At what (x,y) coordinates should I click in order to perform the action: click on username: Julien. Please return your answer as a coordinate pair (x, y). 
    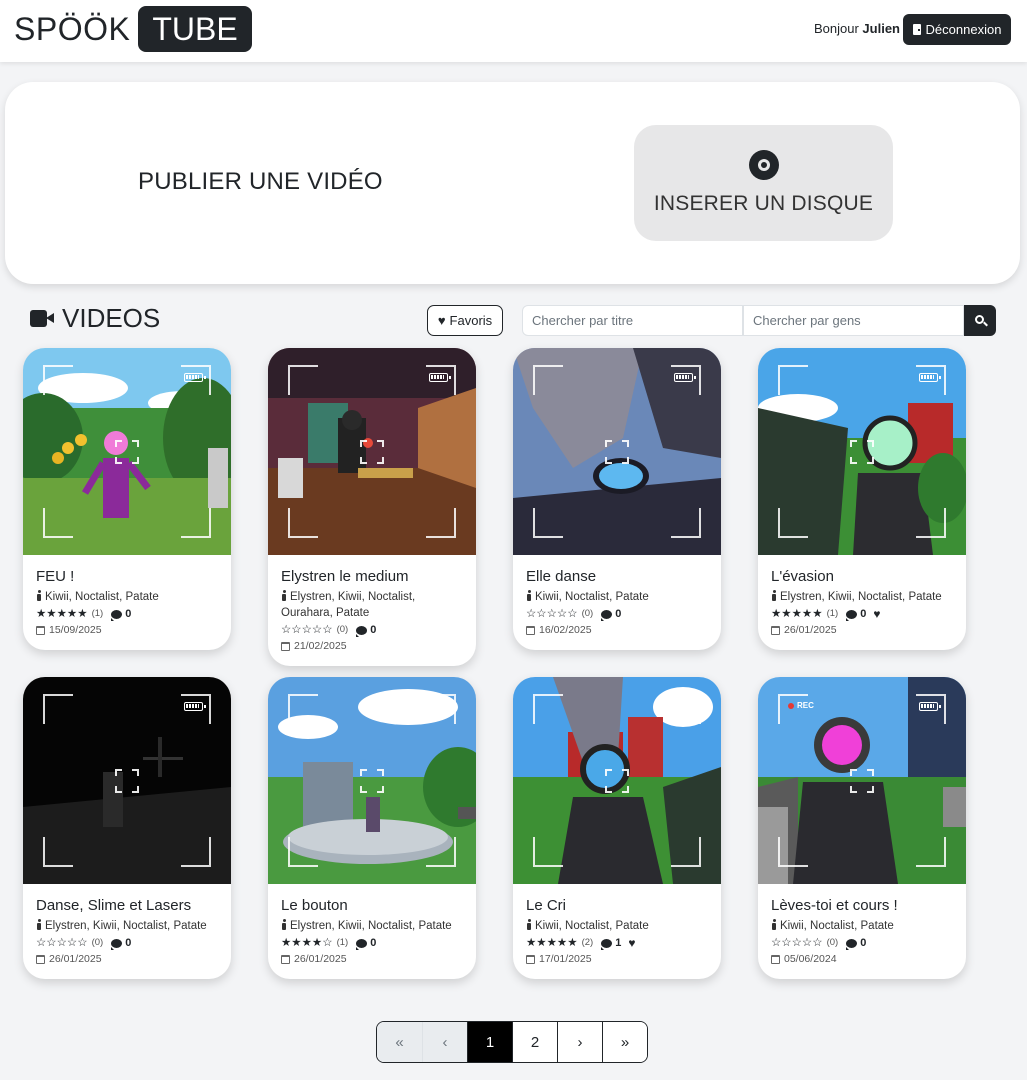
    Looking at the image, I should click on (881, 28).